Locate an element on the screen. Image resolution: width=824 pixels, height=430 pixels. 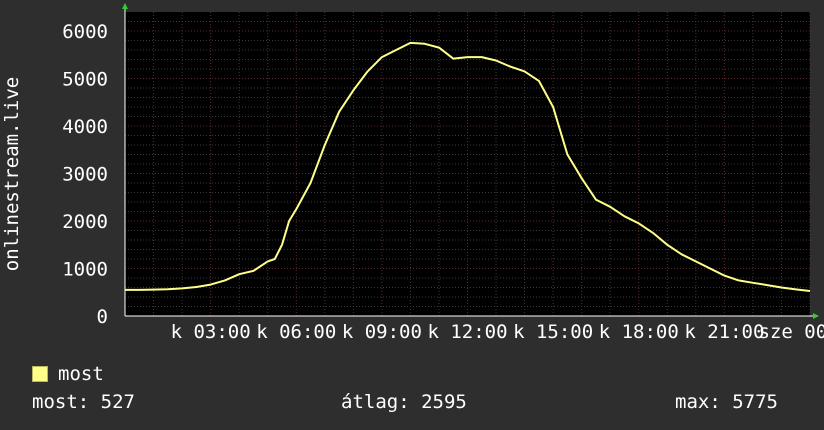
y-axis-arrow is located at coordinates (125, 6).